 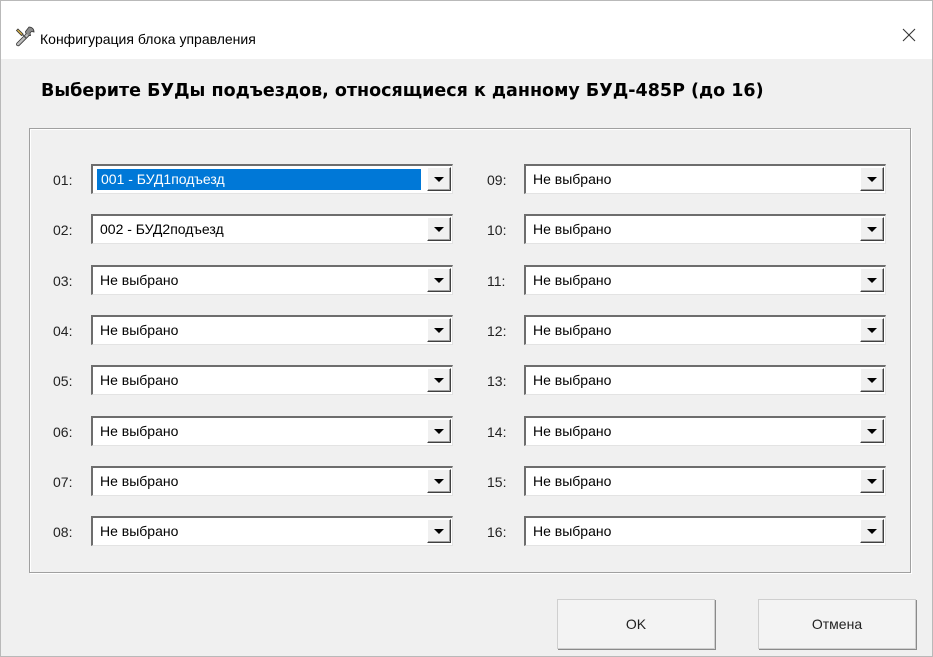 I want to click on slot-number-label: 16:, so click(x=497, y=532).